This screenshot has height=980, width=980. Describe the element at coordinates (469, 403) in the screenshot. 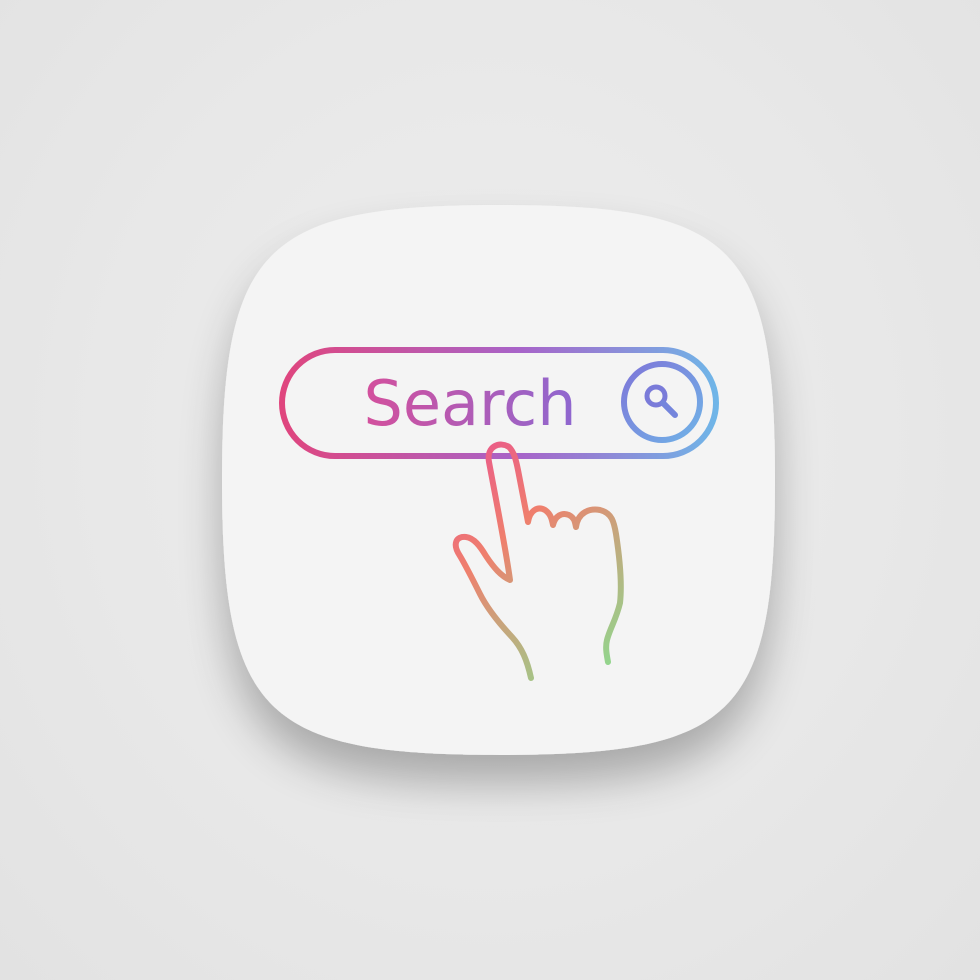

I see `search-bar-label: Search` at that location.